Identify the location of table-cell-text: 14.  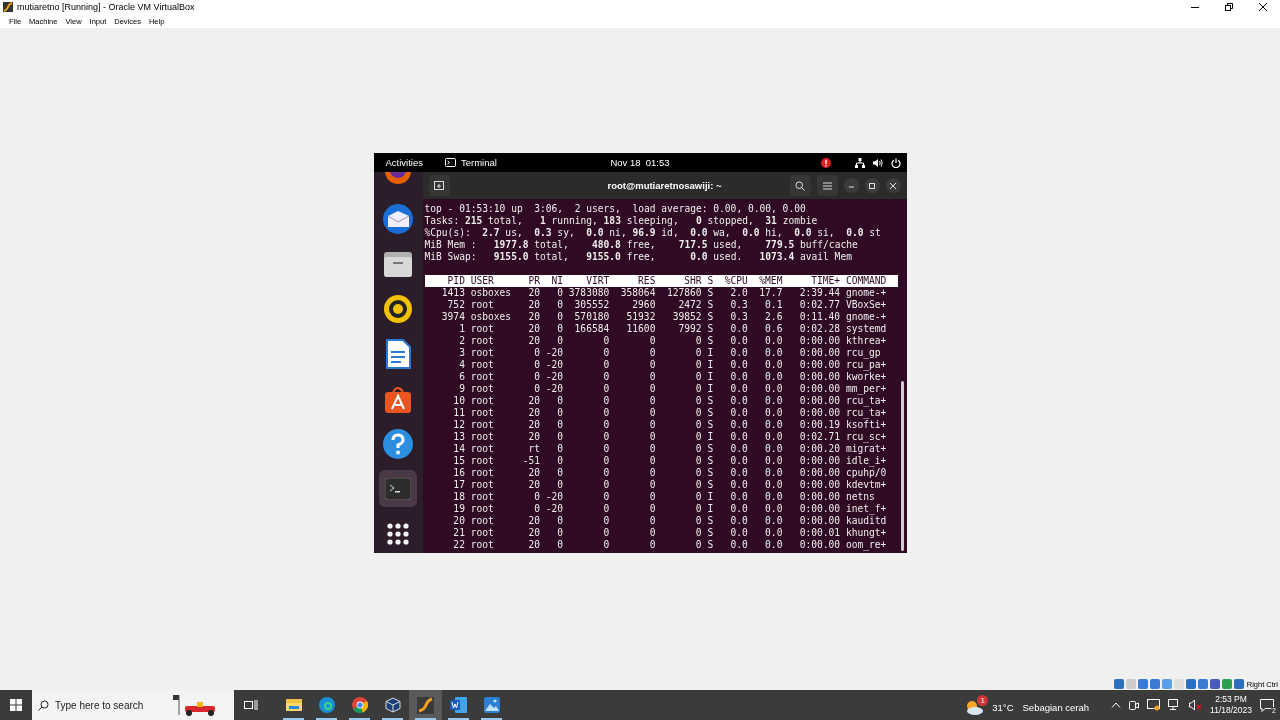
(458, 449).